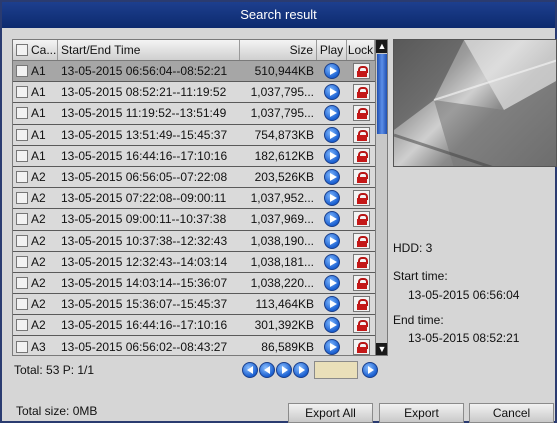  I want to click on scrollbar: ▲ ▼, so click(381, 197).